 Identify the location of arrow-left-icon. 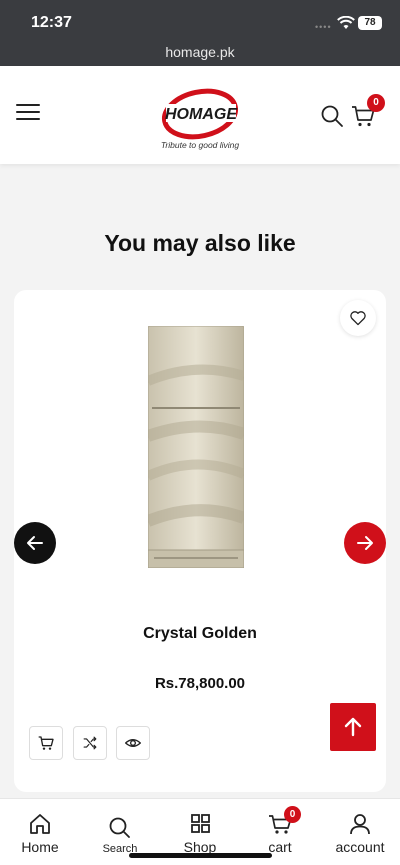
(35, 543).